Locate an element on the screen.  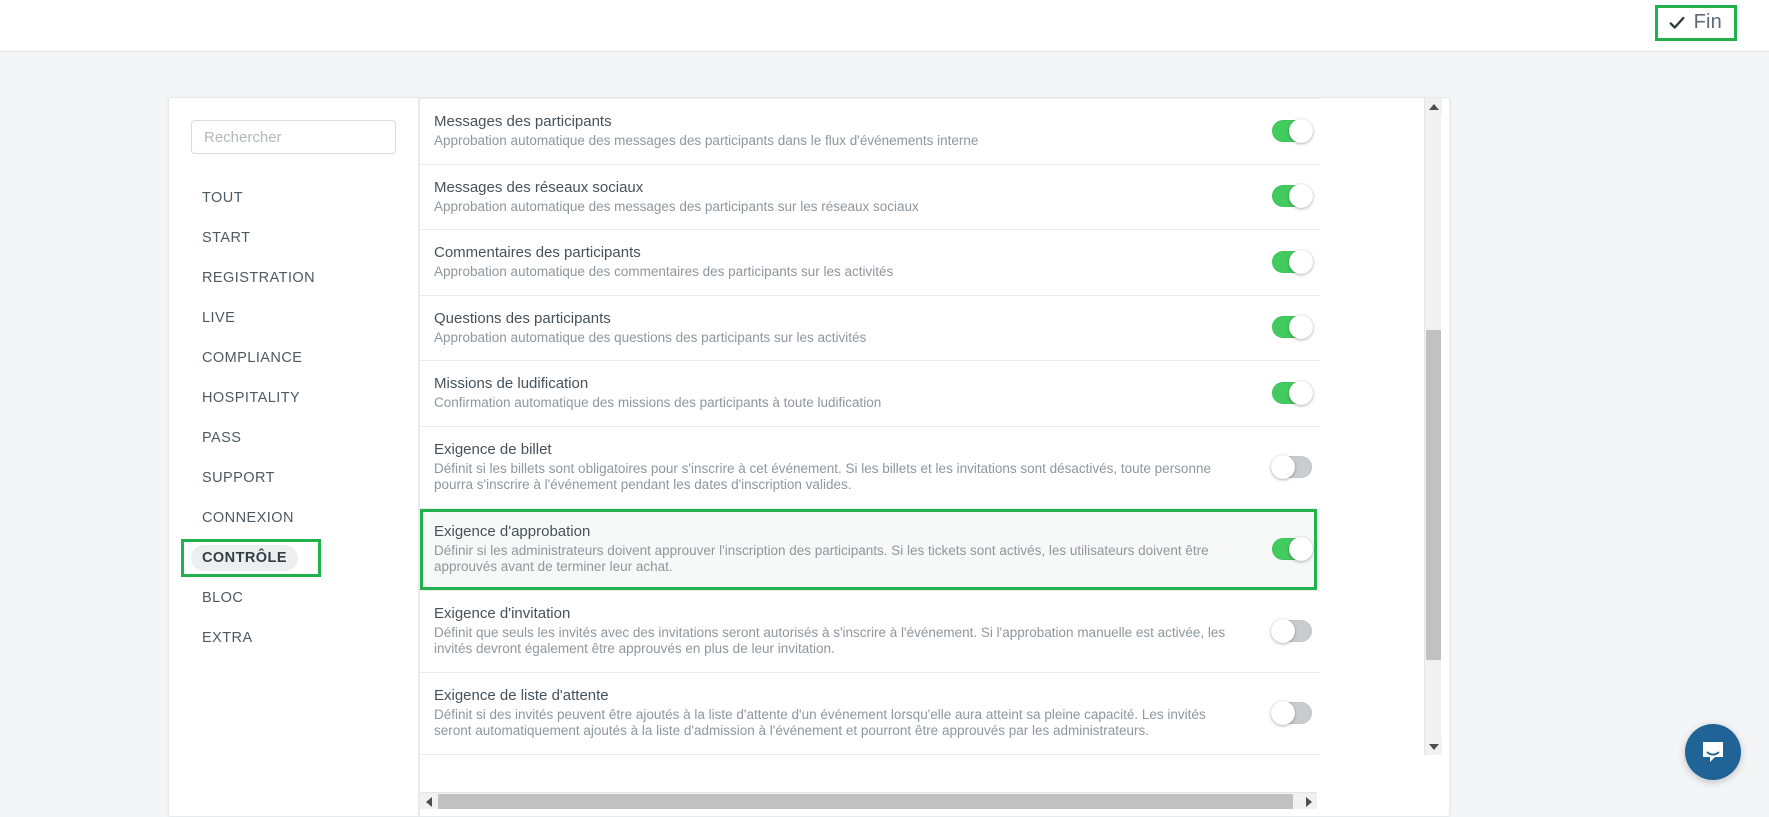
sidebar-item-label: CONTRÔLE is located at coordinates (244, 558).